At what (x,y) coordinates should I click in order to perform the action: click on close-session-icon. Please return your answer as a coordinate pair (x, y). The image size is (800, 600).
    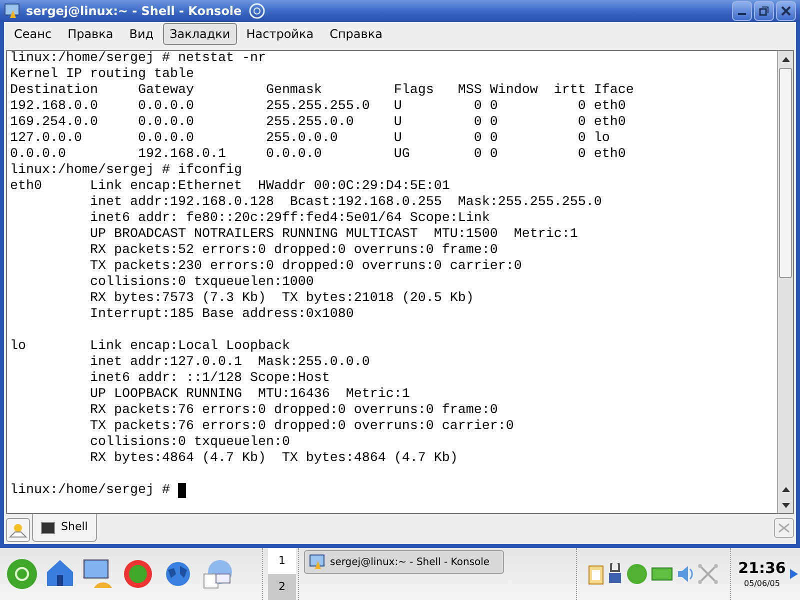
    Looking at the image, I should click on (784, 528).